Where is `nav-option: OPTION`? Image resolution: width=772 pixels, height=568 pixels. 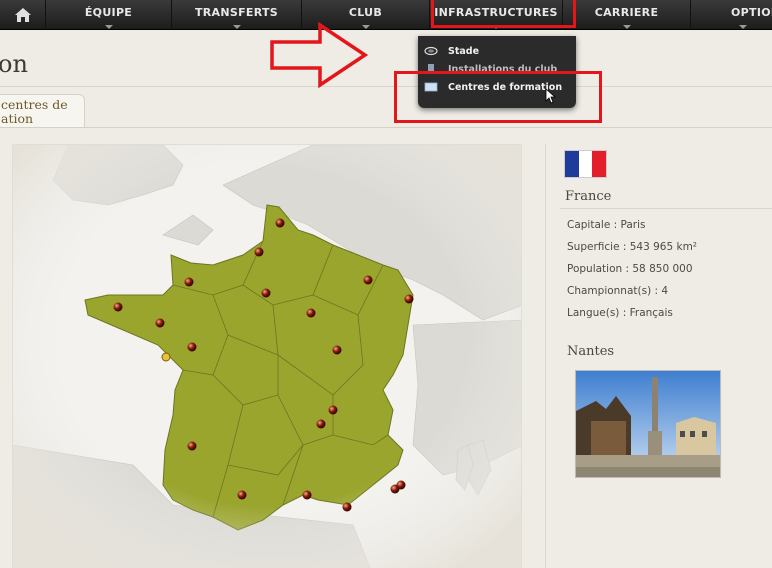 nav-option: OPTION is located at coordinates (731, 15).